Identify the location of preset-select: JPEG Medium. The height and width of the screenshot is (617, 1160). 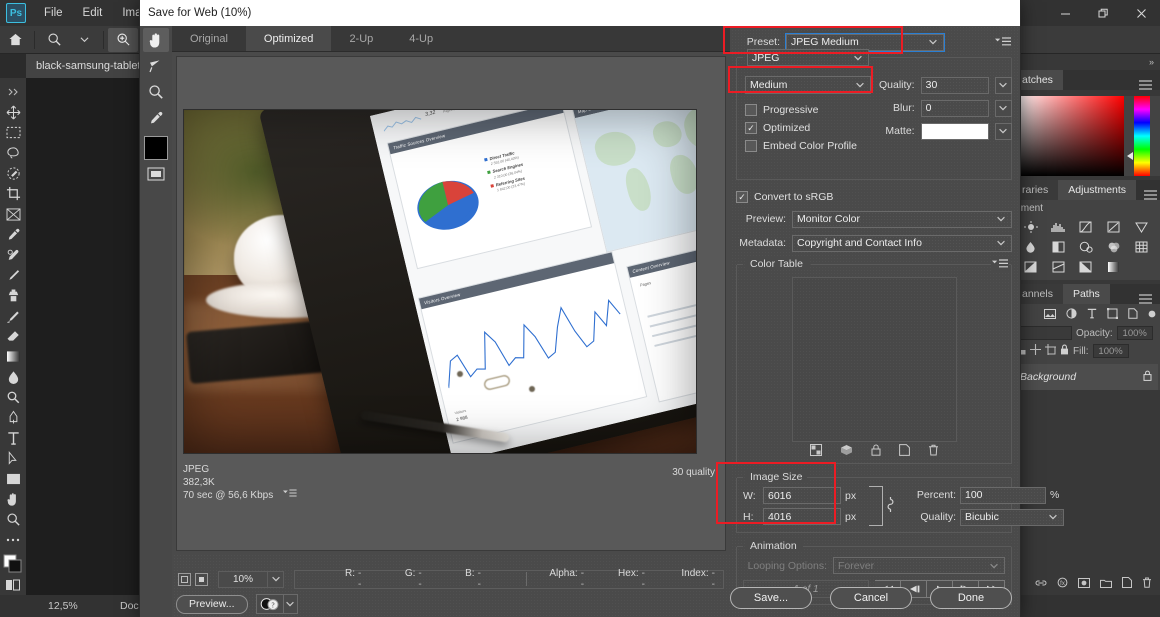
(865, 42).